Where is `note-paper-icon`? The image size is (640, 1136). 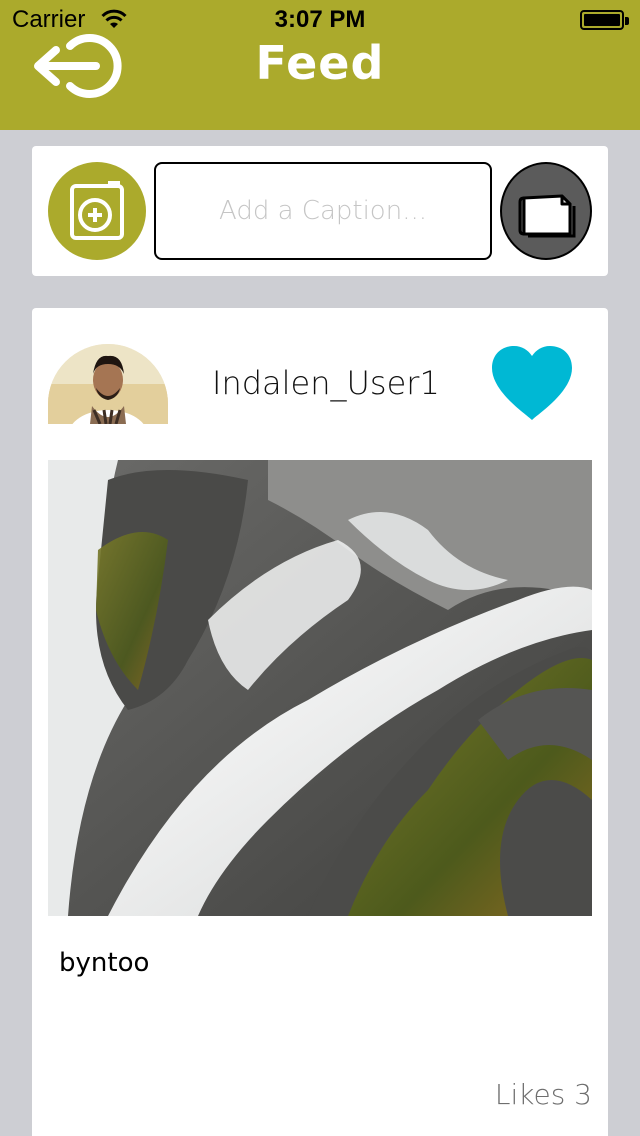
note-paper-icon is located at coordinates (547, 216).